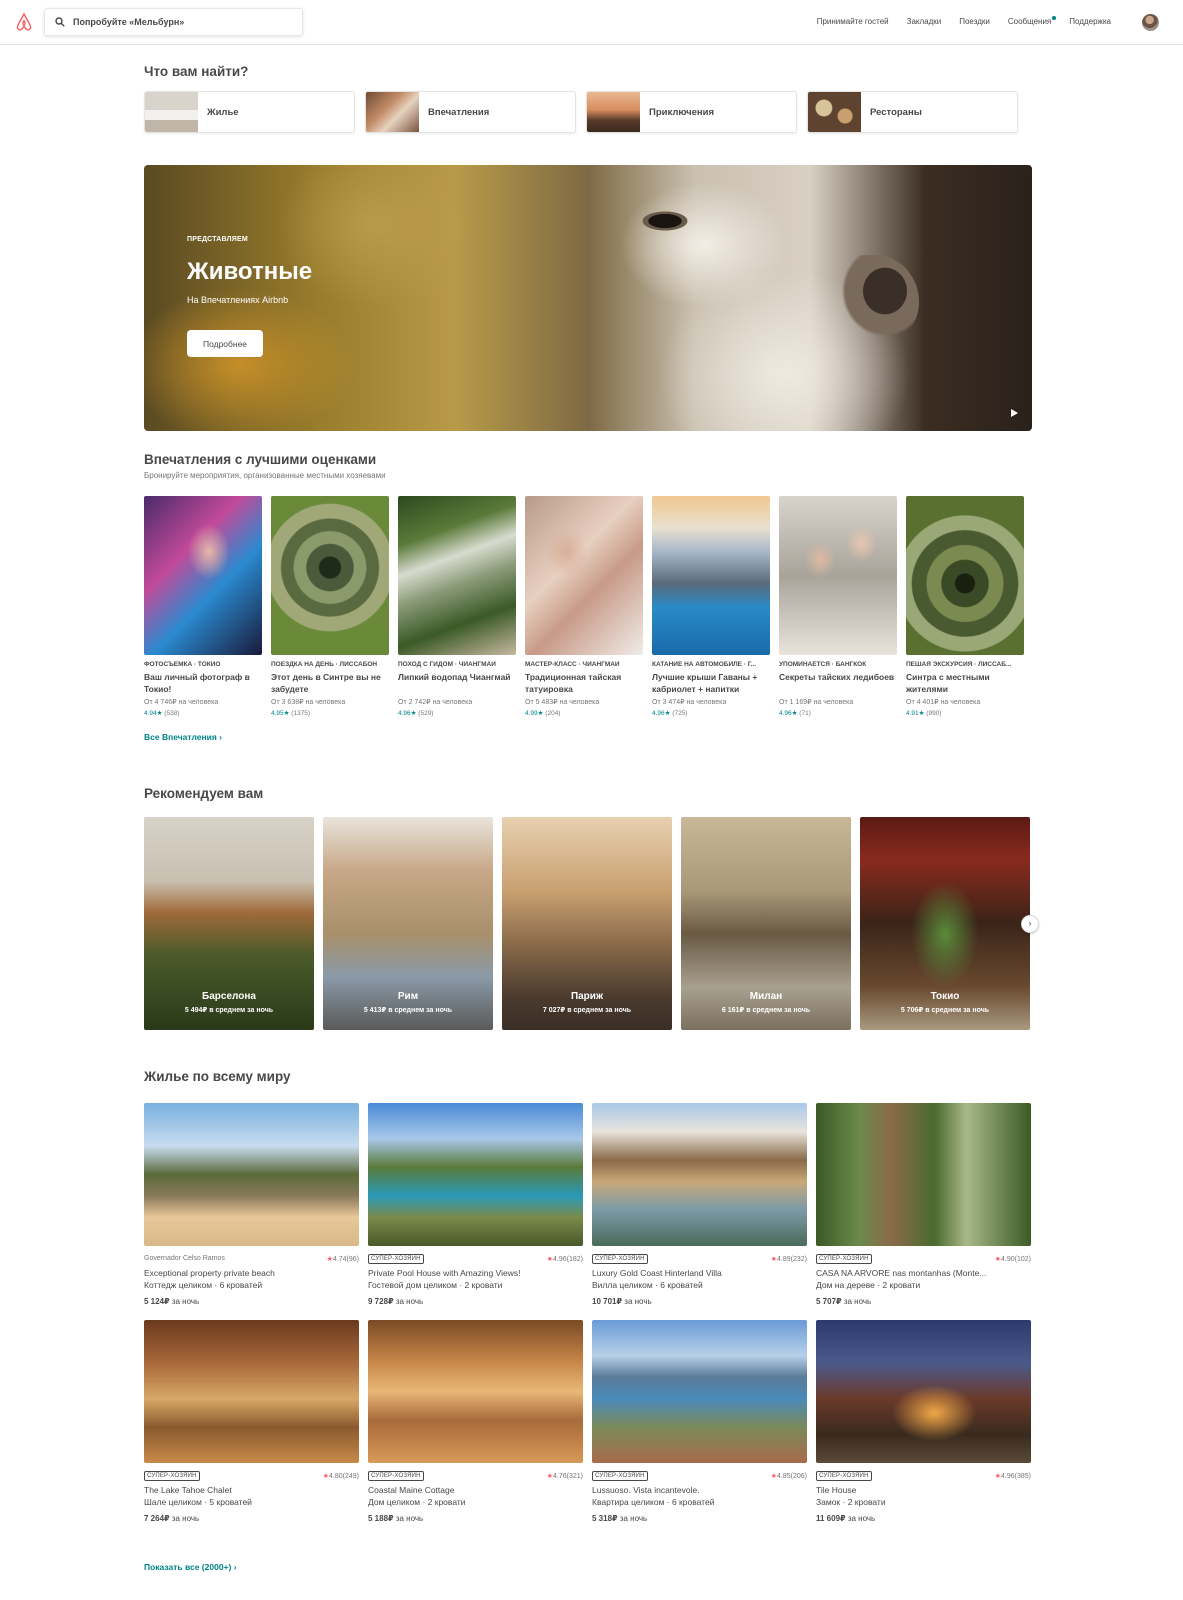  Describe the element at coordinates (339, 1259) in the screenshot. I see `rating-value: 4.74` at that location.